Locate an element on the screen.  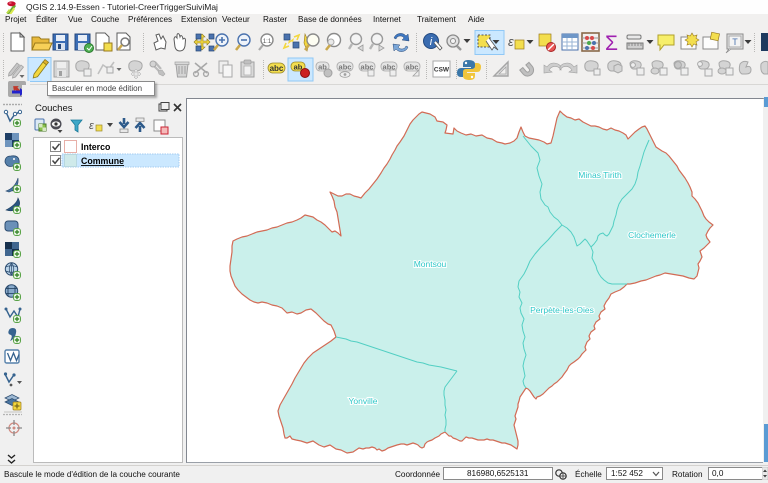
svg-text: Montsou is located at coordinates (430, 264).